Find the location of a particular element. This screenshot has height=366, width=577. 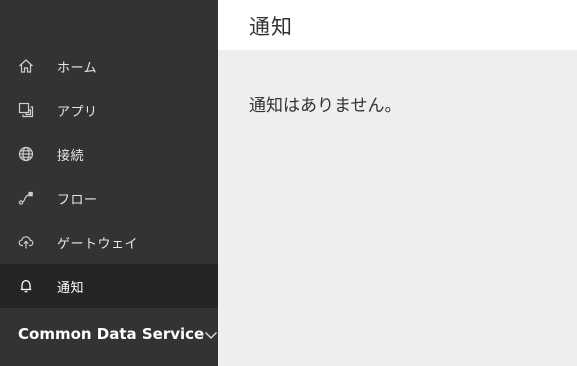

sidebar-item-label: アプリ is located at coordinates (77, 112).